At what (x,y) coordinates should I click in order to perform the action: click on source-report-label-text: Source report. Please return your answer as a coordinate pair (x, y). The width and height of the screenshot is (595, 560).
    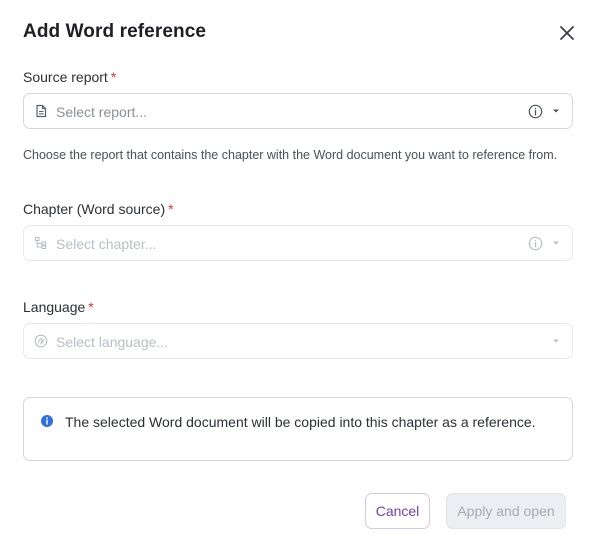
    Looking at the image, I should click on (65, 77).